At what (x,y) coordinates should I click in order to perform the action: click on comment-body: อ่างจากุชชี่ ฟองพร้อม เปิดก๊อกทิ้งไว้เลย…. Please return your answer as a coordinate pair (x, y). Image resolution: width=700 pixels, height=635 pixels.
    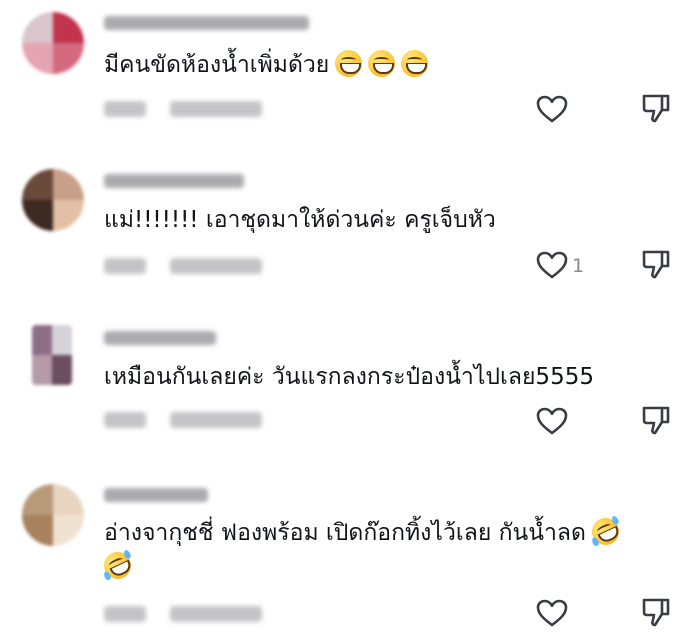
    Looking at the image, I should click on (345, 533).